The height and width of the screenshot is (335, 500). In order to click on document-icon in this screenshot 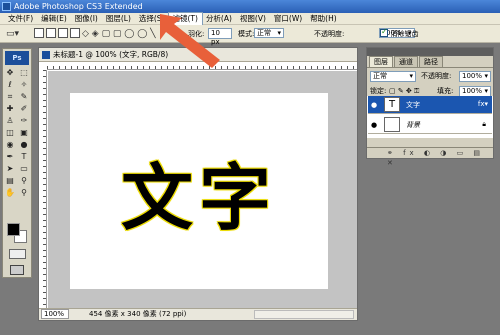, I will do `click(46, 55)`.